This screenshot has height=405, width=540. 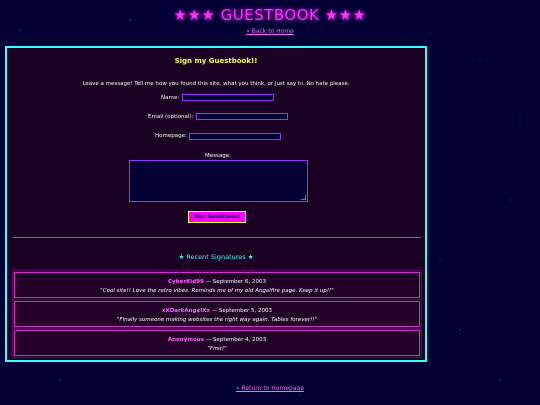 I want to click on entry-date: September 4, 2003, so click(x=240, y=340).